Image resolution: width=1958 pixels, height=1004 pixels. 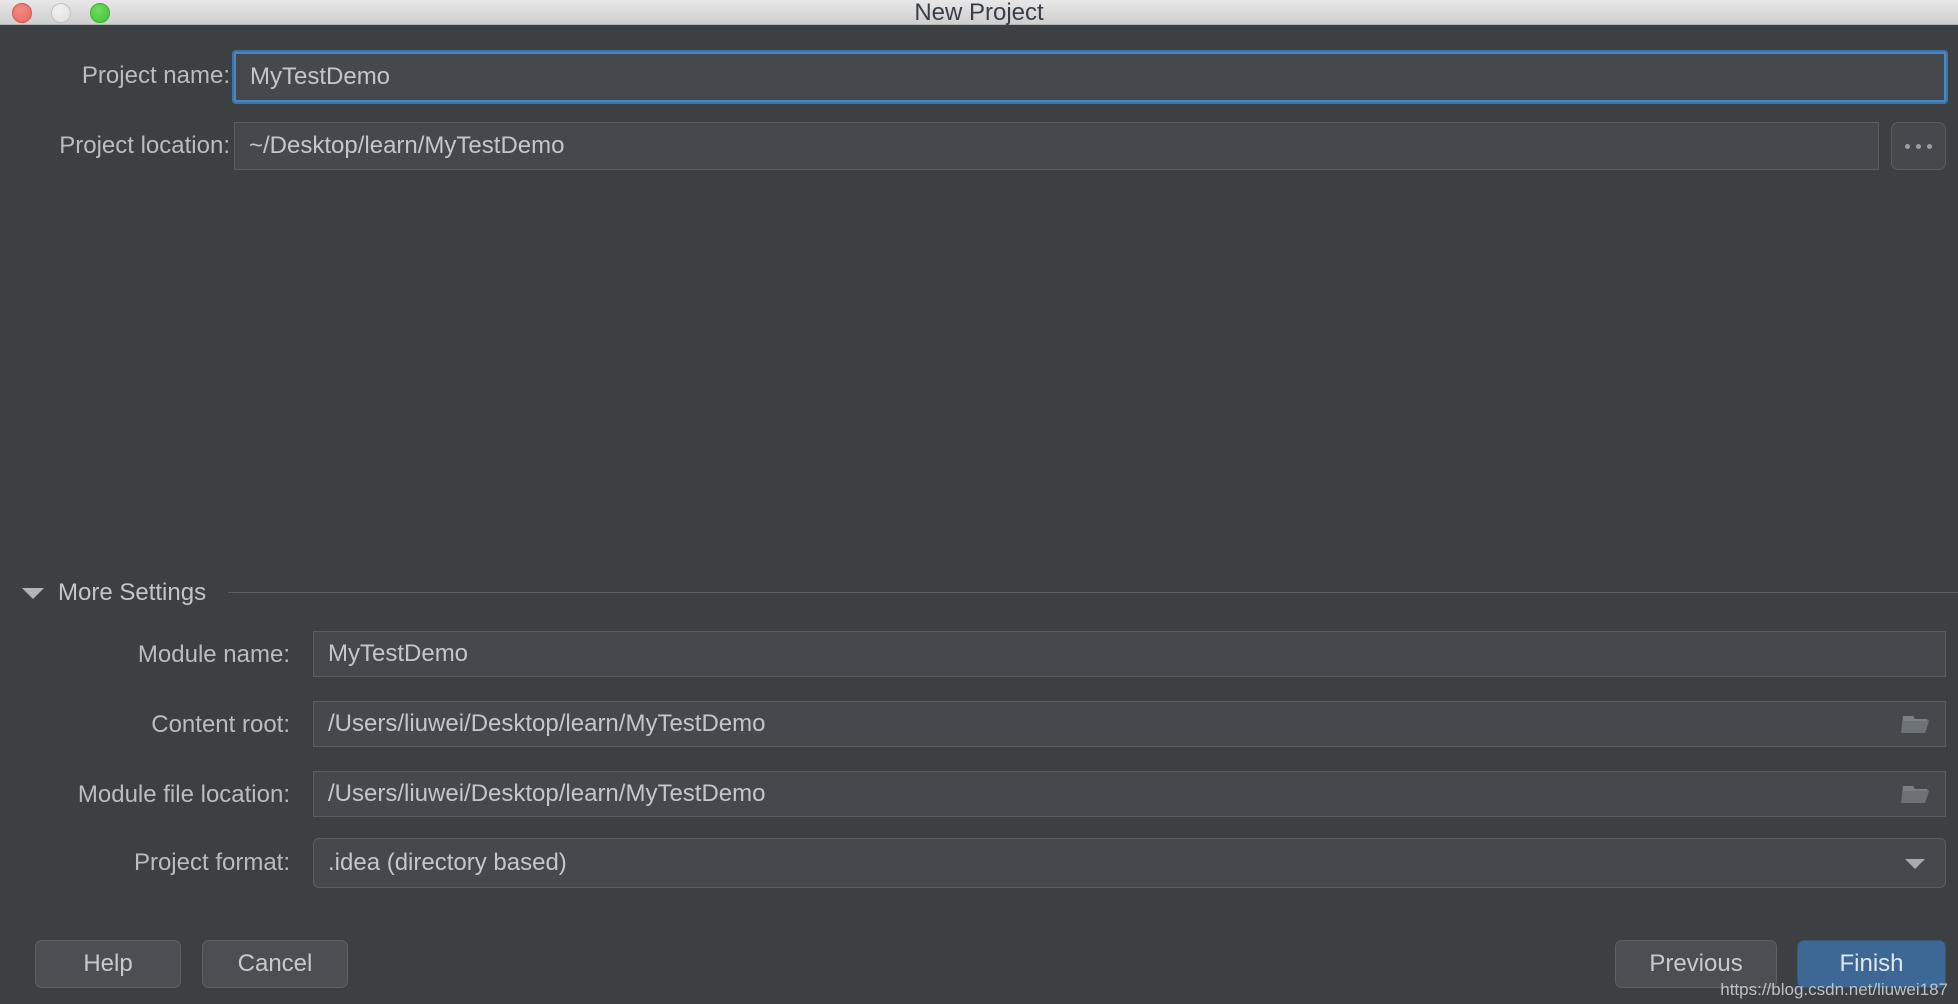 I want to click on cancel-button: Cancel, so click(x=275, y=964).